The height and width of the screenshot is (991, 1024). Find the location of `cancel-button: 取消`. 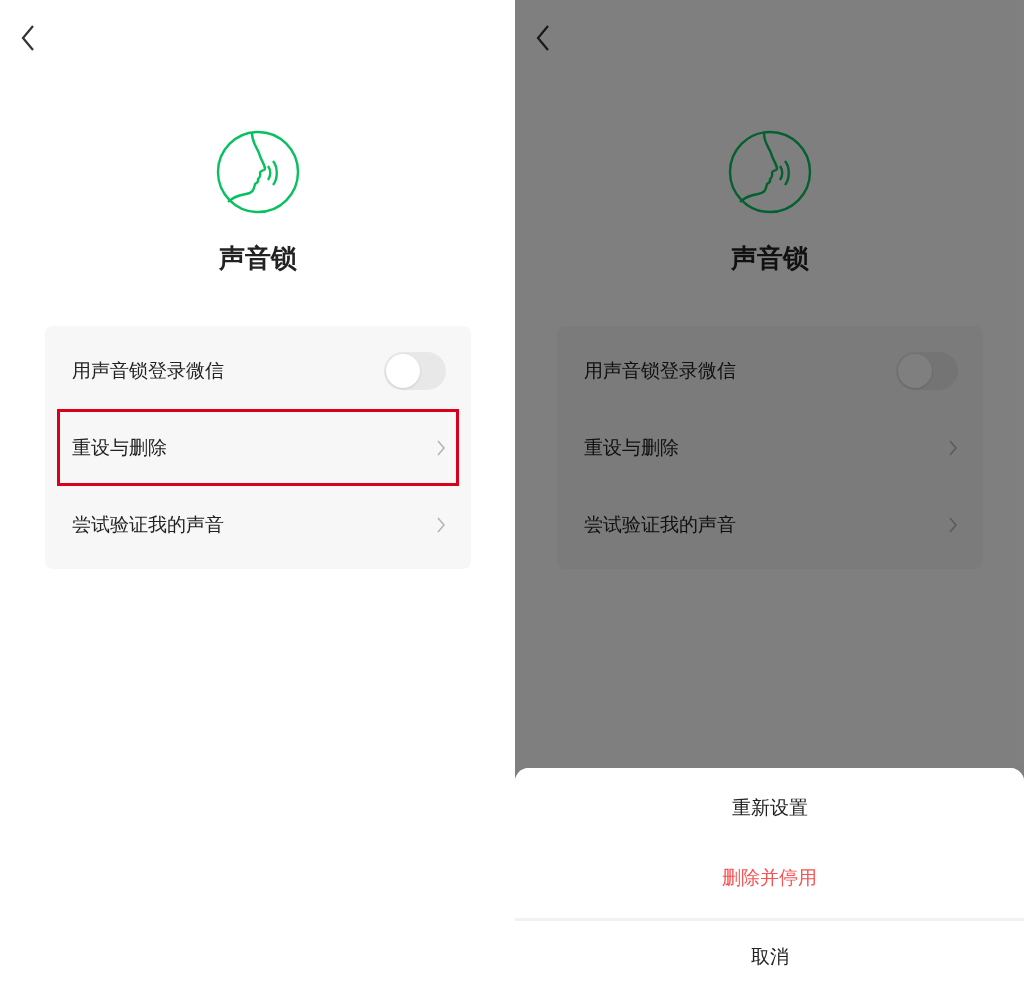

cancel-button: 取消 is located at coordinates (769, 956).